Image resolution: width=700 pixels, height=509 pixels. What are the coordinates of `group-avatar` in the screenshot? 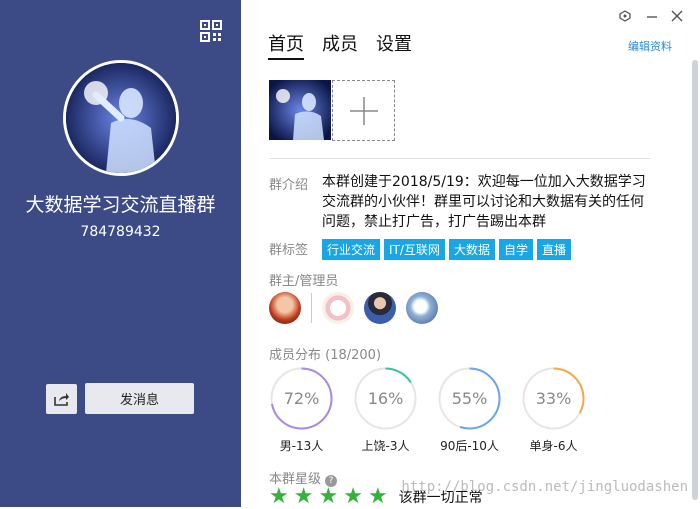 It's located at (121, 118).